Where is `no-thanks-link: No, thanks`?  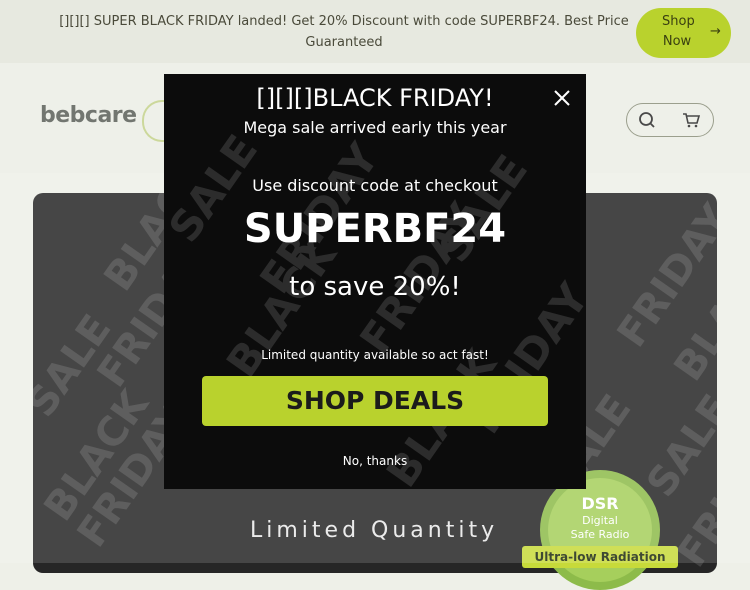
no-thanks-link: No, thanks is located at coordinates (375, 461).